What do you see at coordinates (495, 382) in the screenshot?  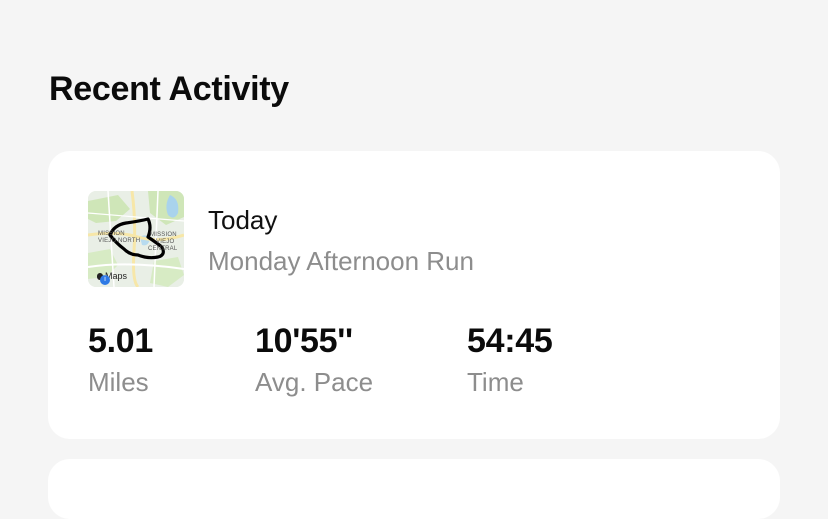 I see `stat-time-label: Time` at bounding box center [495, 382].